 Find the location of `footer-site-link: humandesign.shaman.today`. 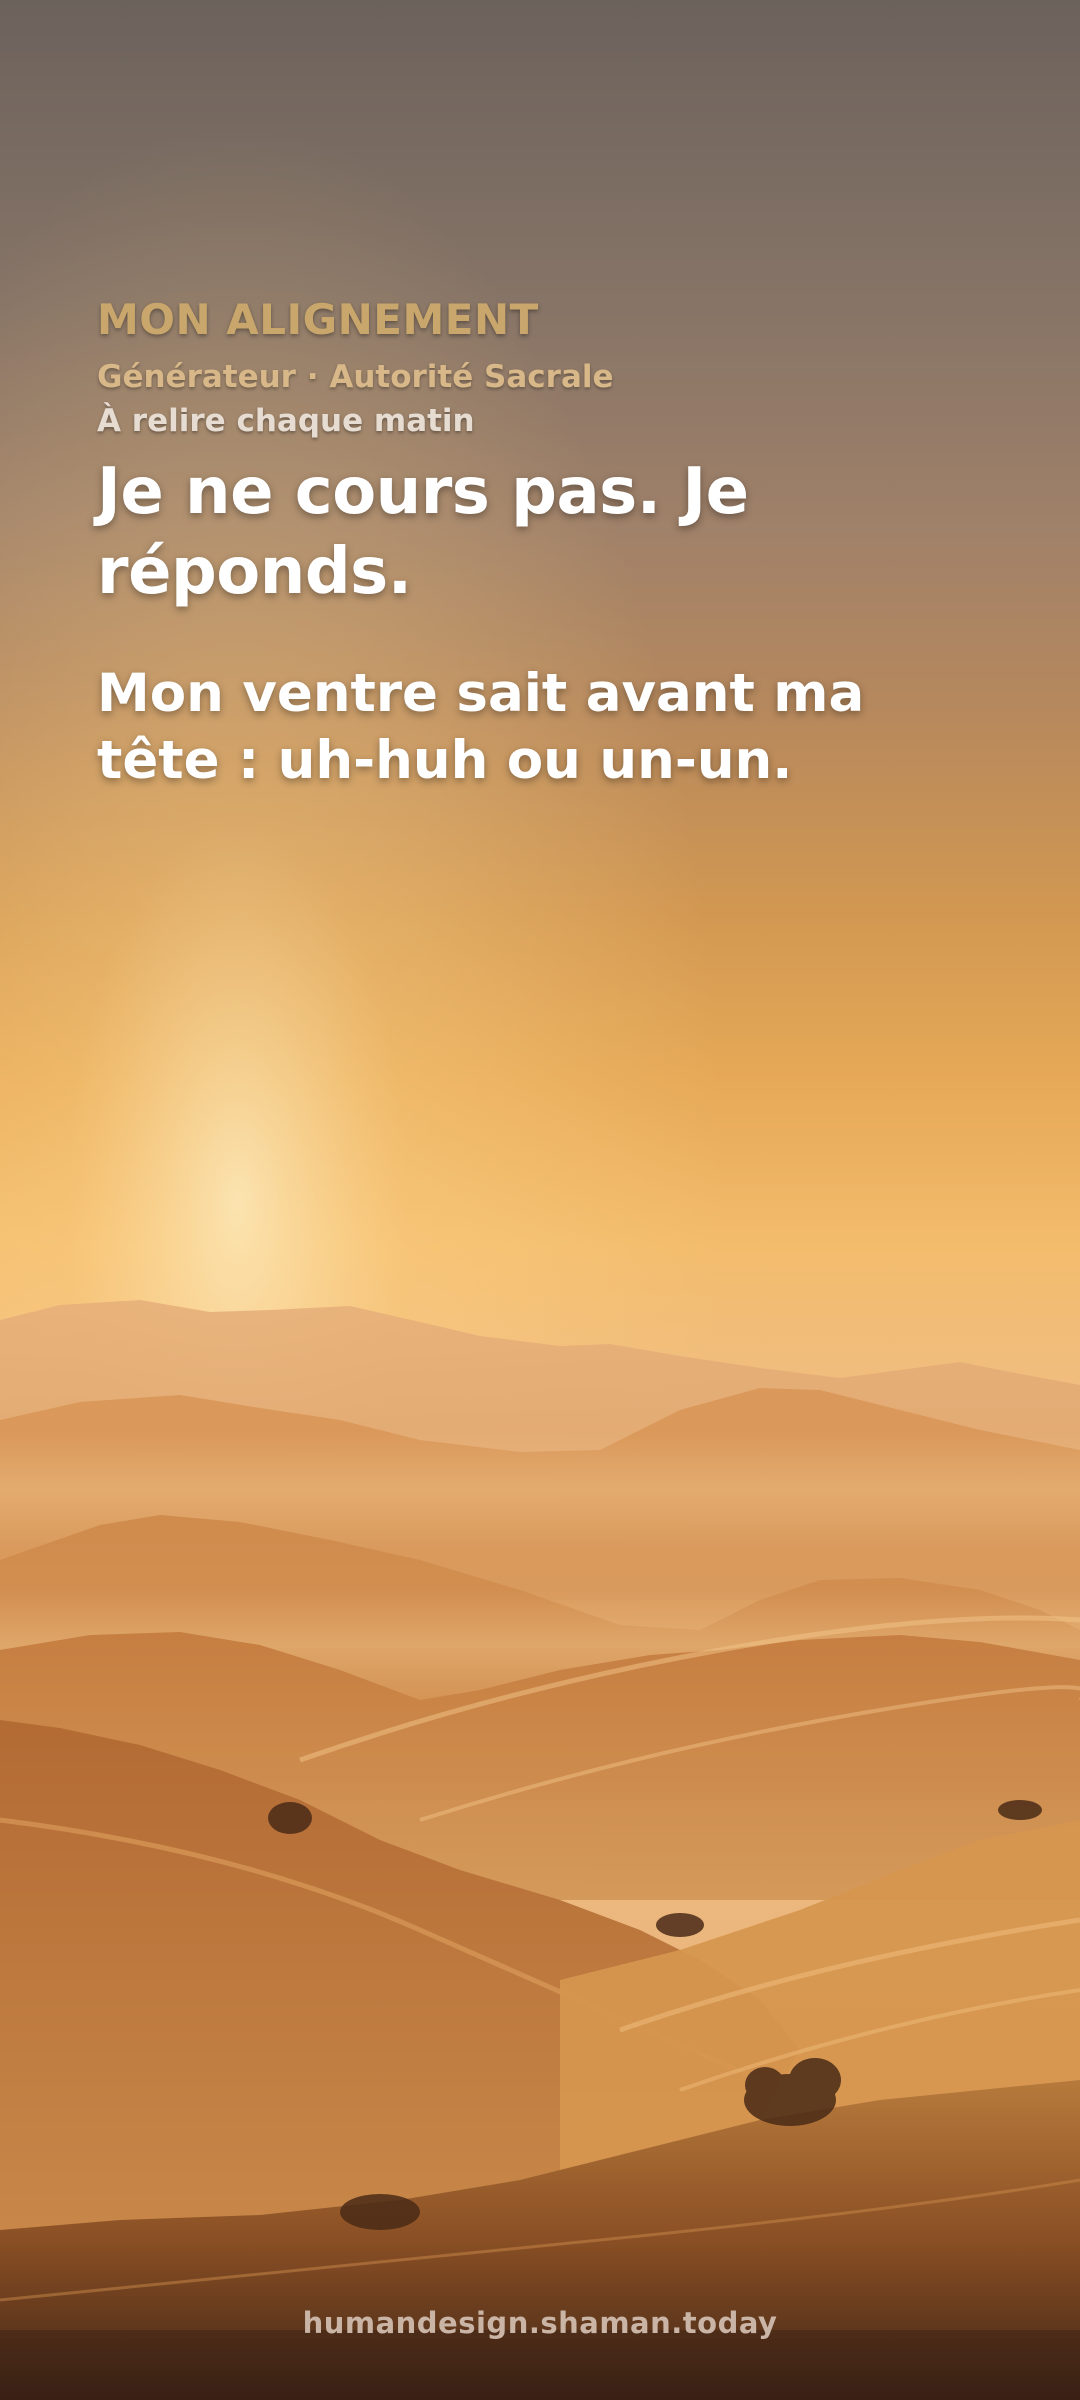

footer-site-link: humandesign.shaman.today is located at coordinates (540, 2323).